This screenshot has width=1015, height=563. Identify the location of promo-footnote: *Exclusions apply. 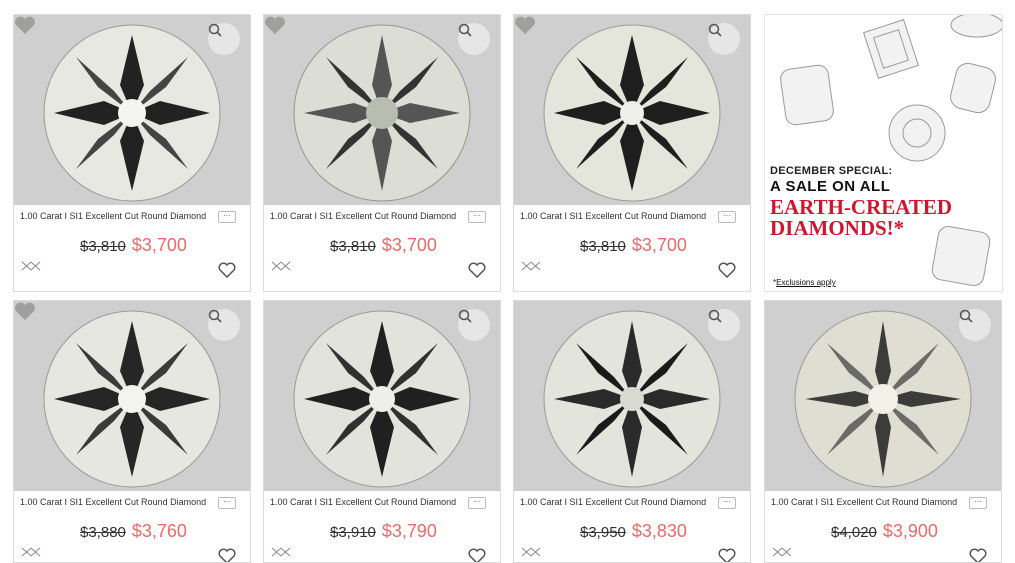
(804, 282).